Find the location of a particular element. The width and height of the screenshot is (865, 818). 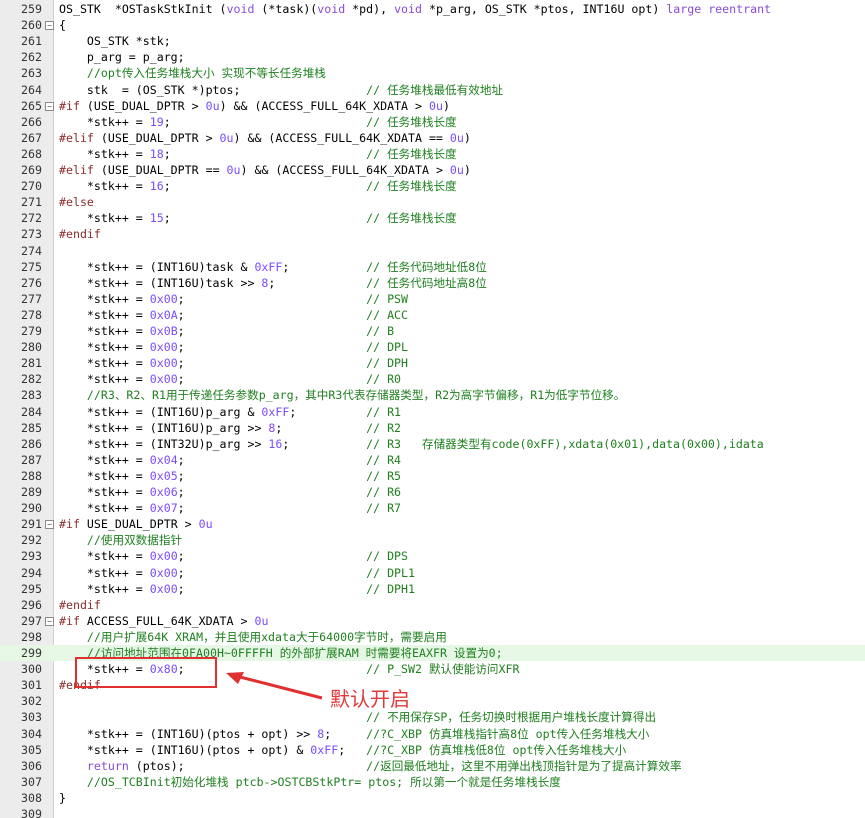

code-text: *stk++ = 16; // 任务堆栈长度 is located at coordinates (258, 186).